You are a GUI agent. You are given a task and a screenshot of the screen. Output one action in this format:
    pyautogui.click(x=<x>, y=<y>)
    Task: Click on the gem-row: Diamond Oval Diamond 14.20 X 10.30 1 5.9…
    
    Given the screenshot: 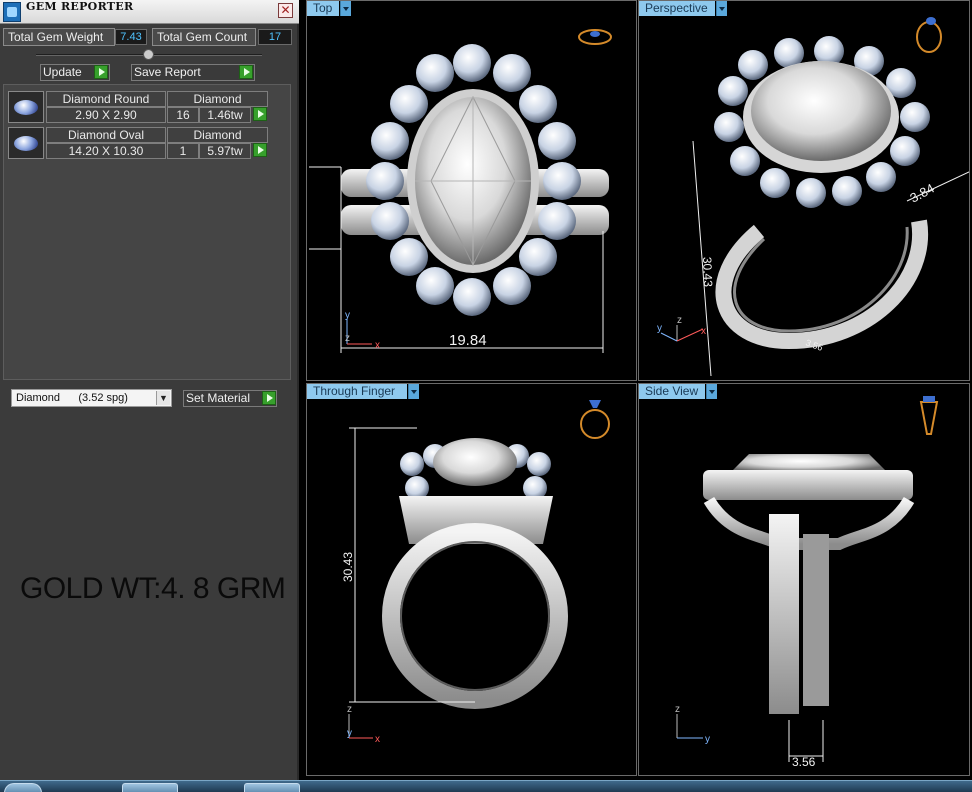 What is the action you would take?
    pyautogui.click(x=139, y=143)
    